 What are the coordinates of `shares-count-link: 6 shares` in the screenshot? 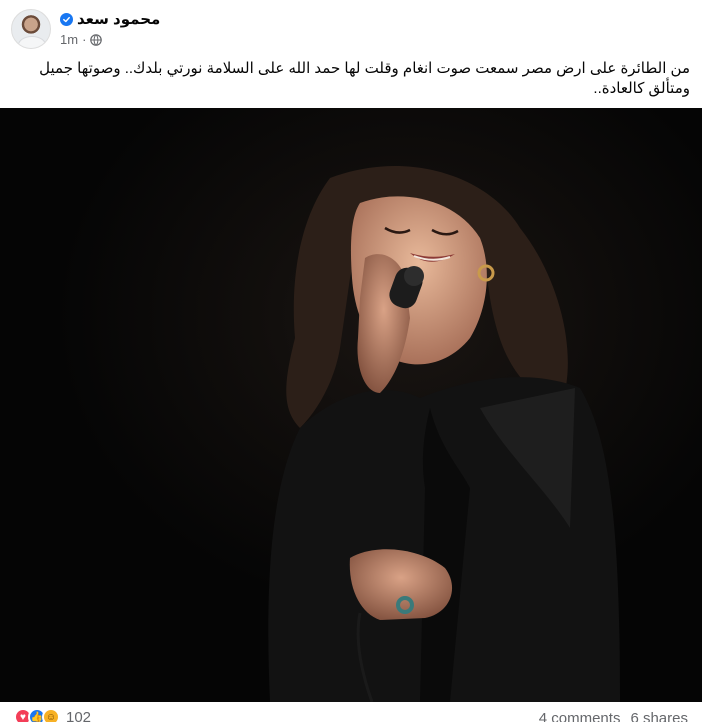 It's located at (659, 716).